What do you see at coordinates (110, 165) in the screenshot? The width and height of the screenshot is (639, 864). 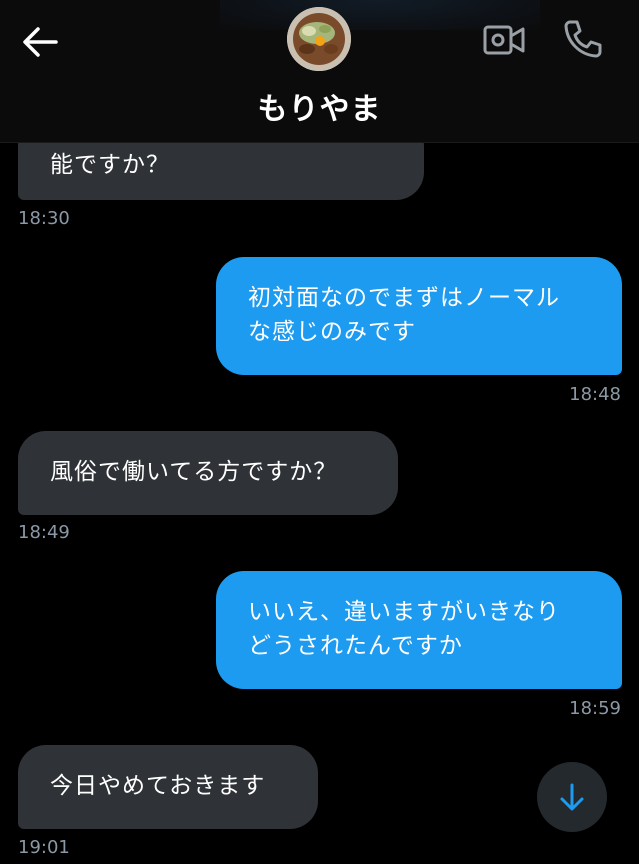 I see `message-text: 能ですか？` at bounding box center [110, 165].